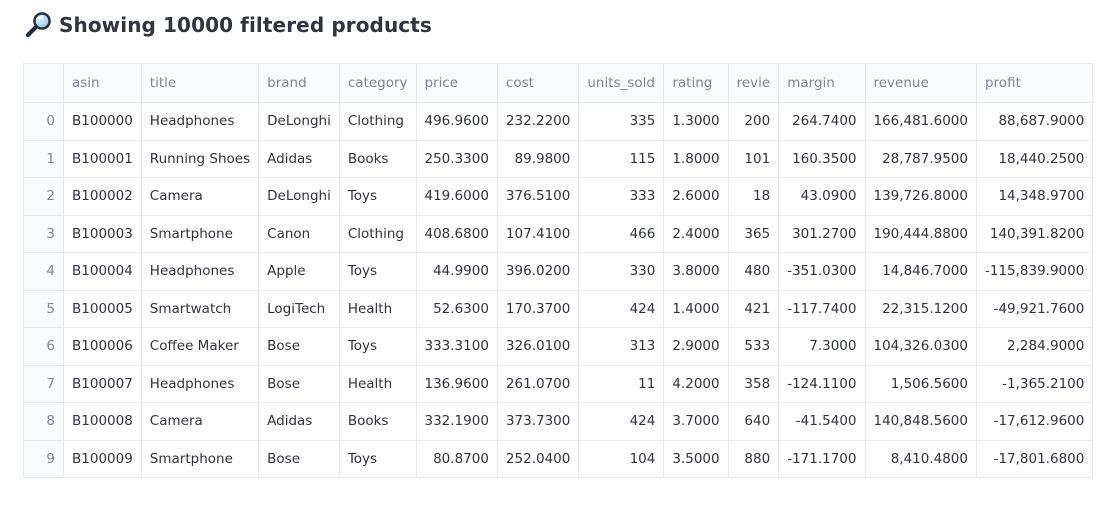 This screenshot has width=1102, height=509. I want to click on cell-price: 408.6800, so click(456, 233).